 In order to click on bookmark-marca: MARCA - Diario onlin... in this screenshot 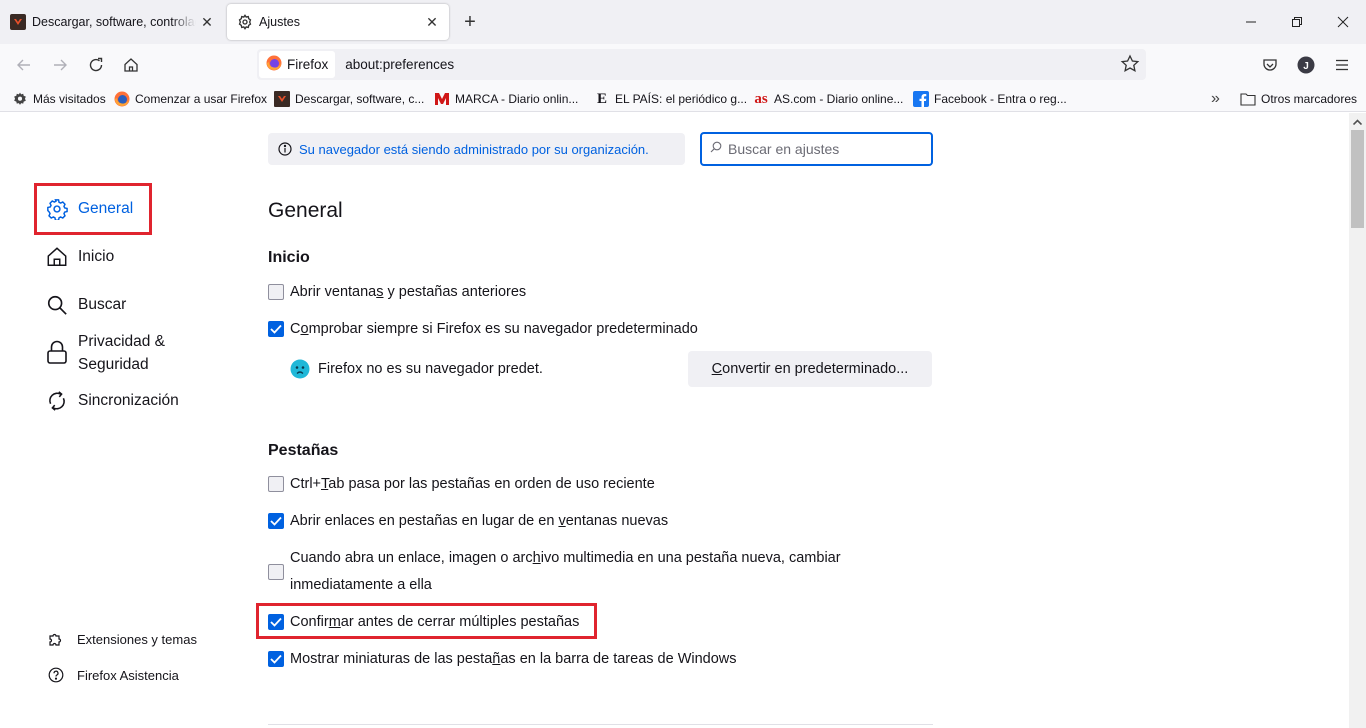, I will do `click(506, 99)`.